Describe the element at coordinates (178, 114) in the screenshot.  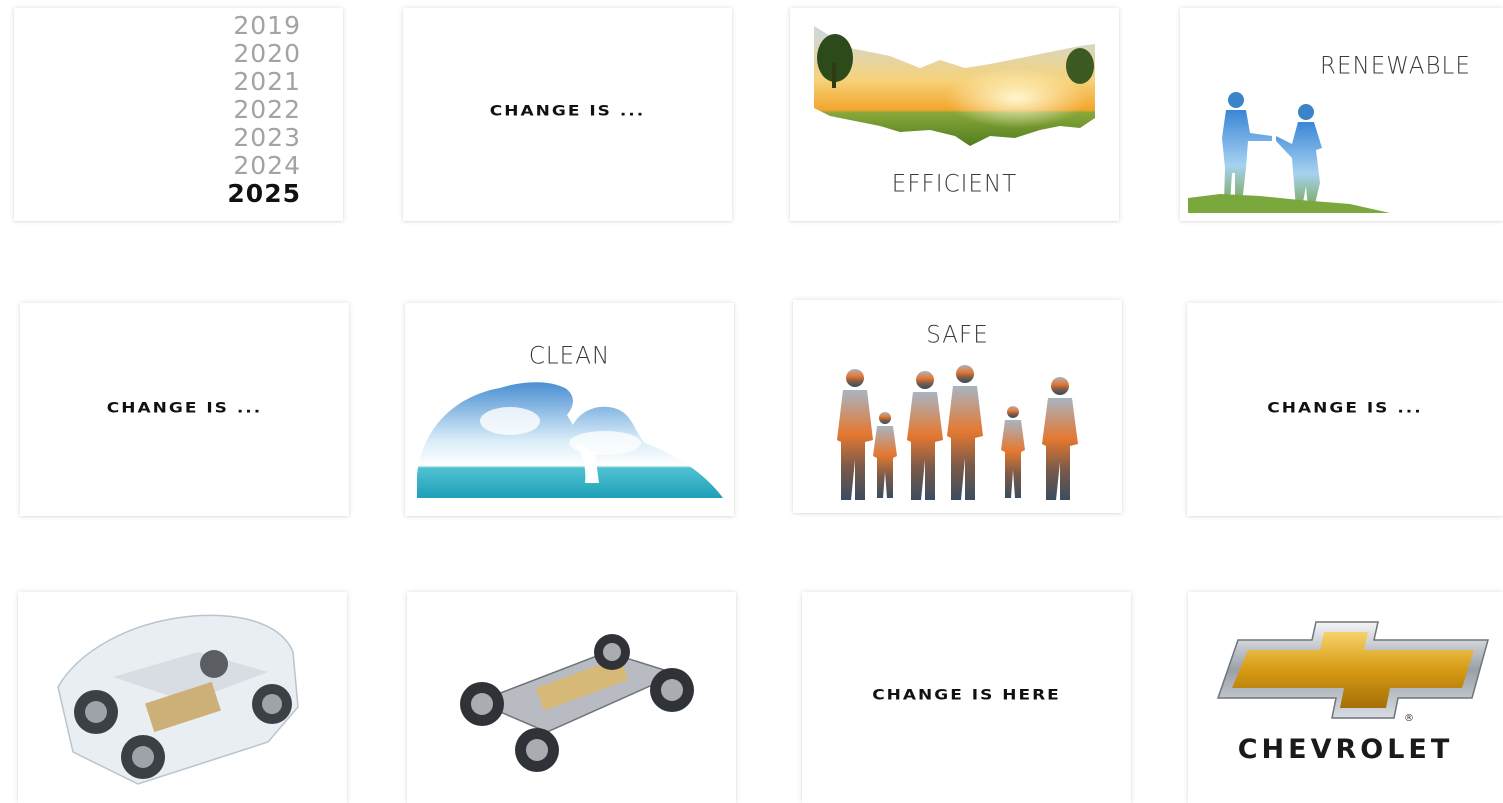
I see `slide-years: 2019 2020 2021 2022 2023 2024 2025` at that location.